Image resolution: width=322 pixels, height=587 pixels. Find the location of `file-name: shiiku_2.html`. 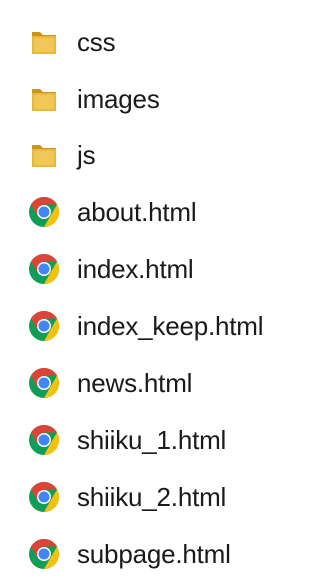

file-name: shiiku_2.html is located at coordinates (152, 497).